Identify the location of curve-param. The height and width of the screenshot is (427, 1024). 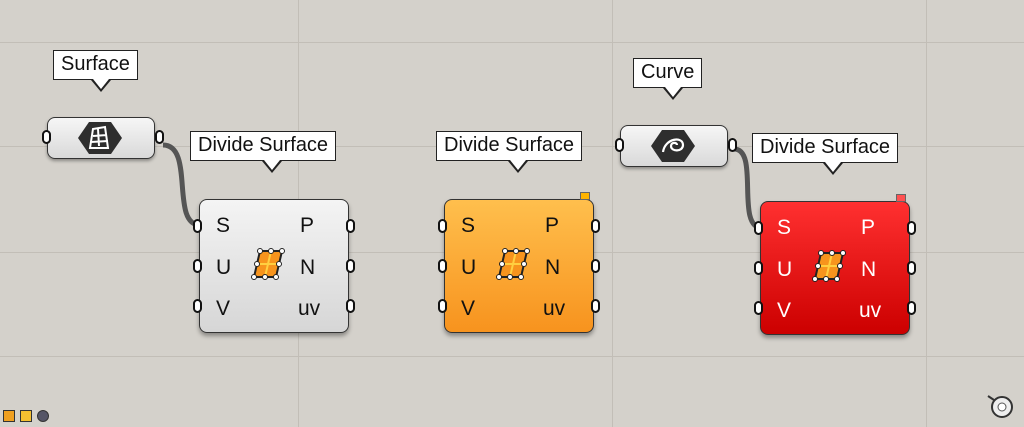
(676, 146).